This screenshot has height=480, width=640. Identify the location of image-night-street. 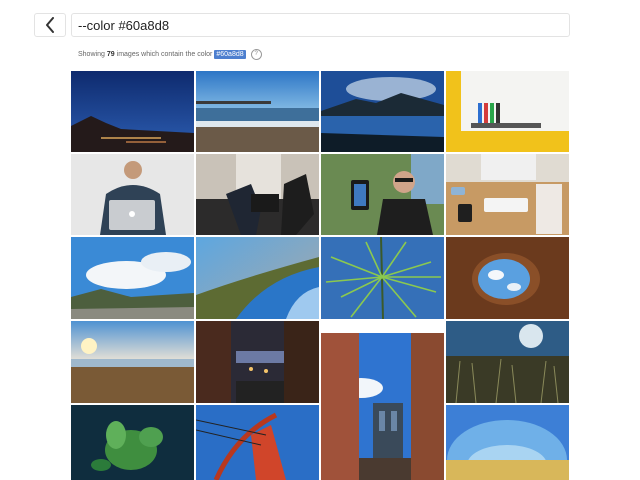
(257, 362).